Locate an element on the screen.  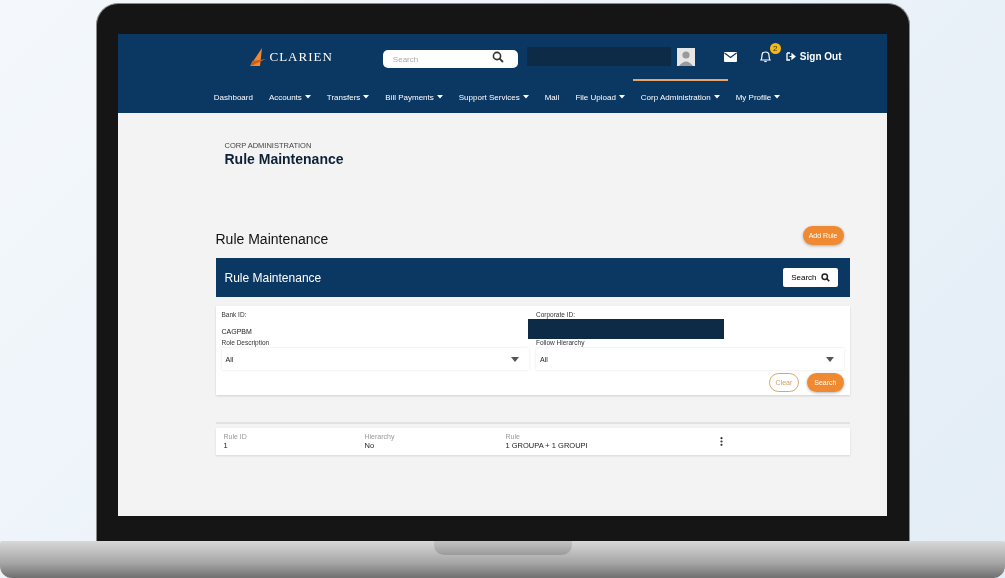
sign-out-icon is located at coordinates (790, 56).